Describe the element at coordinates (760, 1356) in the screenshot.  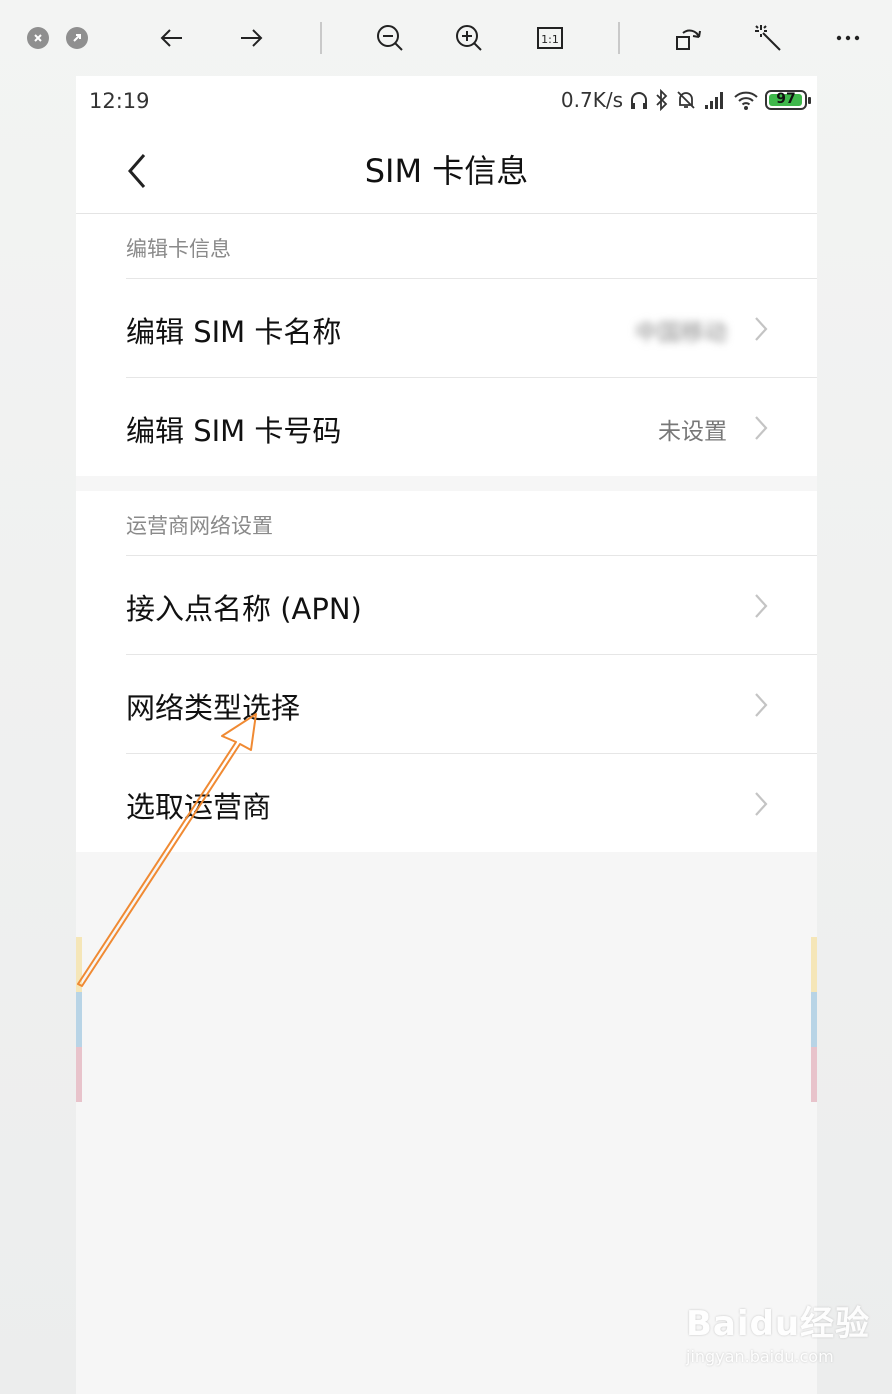
I see `watermark-sub: jingyan.baidu.com` at that location.